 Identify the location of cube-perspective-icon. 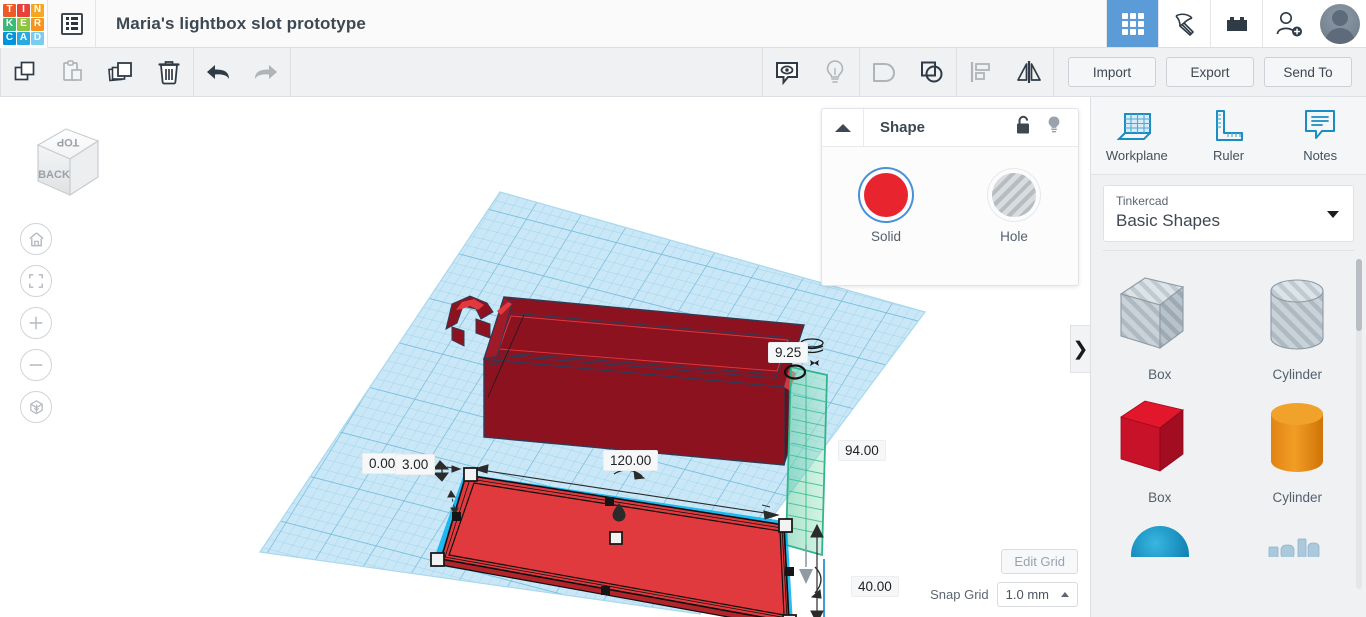
(36, 406).